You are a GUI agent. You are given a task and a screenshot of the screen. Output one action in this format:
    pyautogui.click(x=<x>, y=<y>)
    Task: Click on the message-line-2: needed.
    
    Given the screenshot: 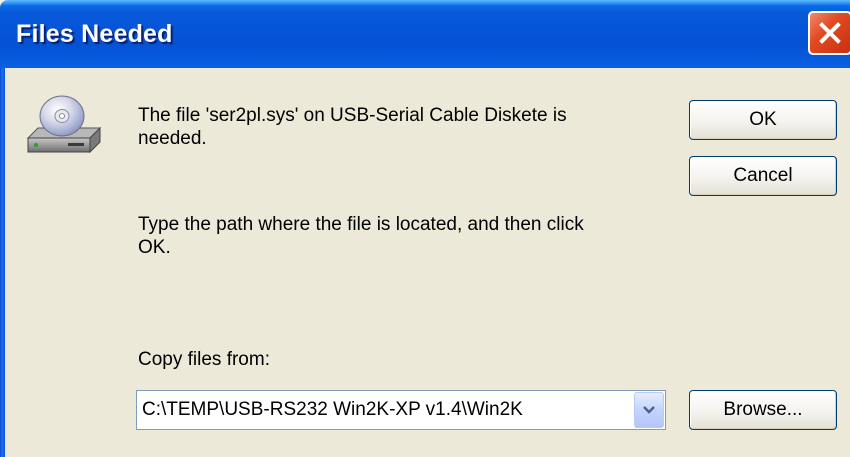 What is the action you would take?
    pyautogui.click(x=172, y=138)
    